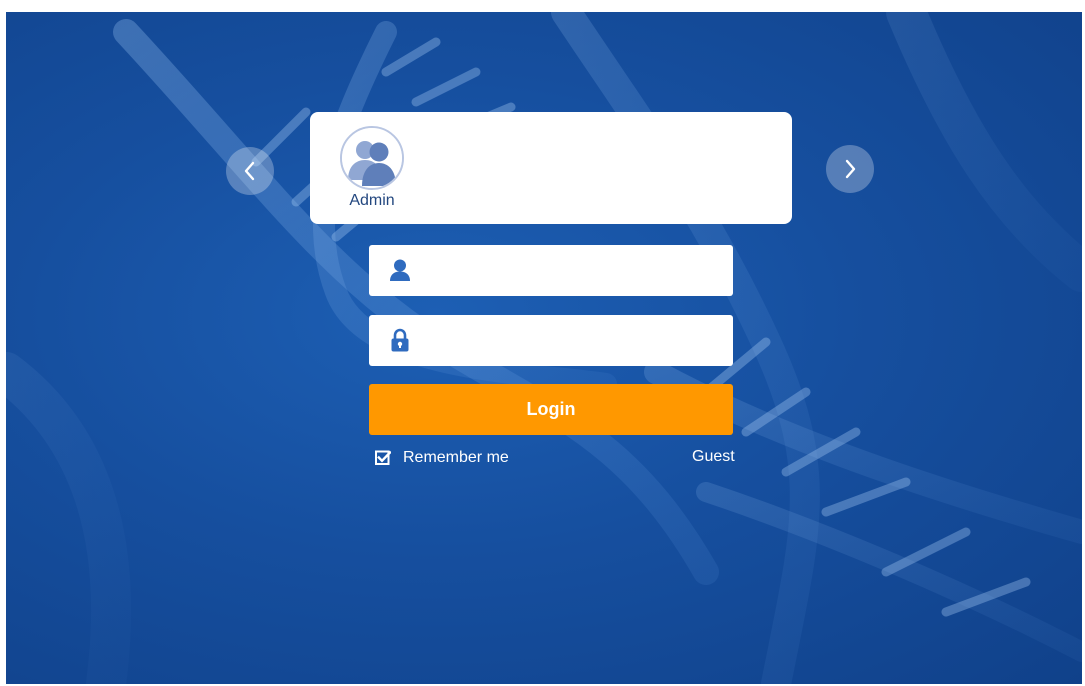 The image size is (1085, 686). Describe the element at coordinates (400, 340) in the screenshot. I see `lock-icon` at that location.